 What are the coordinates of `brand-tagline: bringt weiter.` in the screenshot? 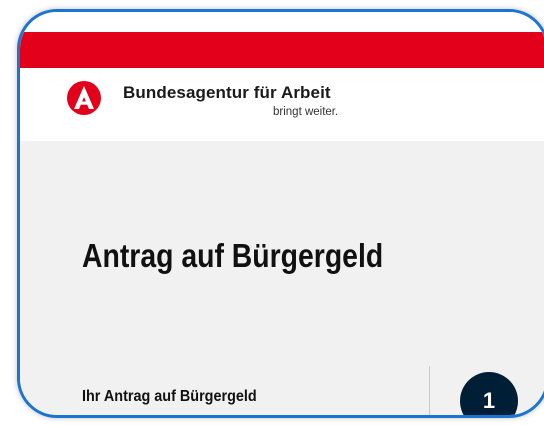 It's located at (306, 112).